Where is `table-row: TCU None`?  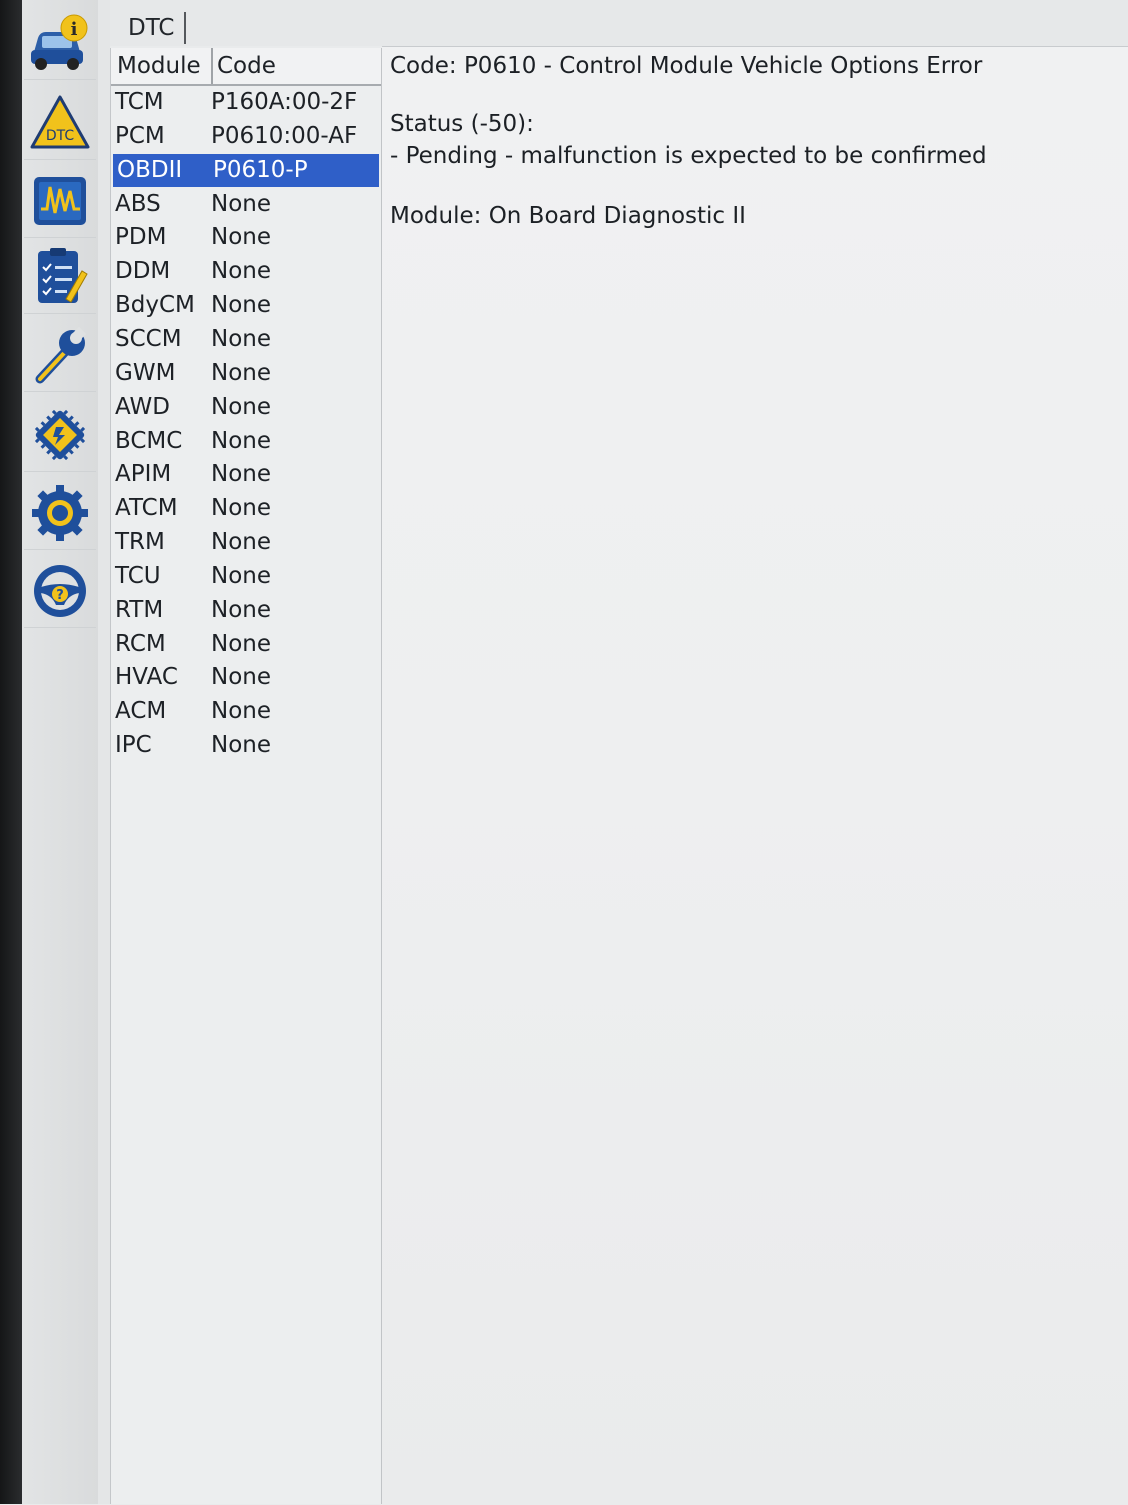 table-row: TCU None is located at coordinates (246, 576).